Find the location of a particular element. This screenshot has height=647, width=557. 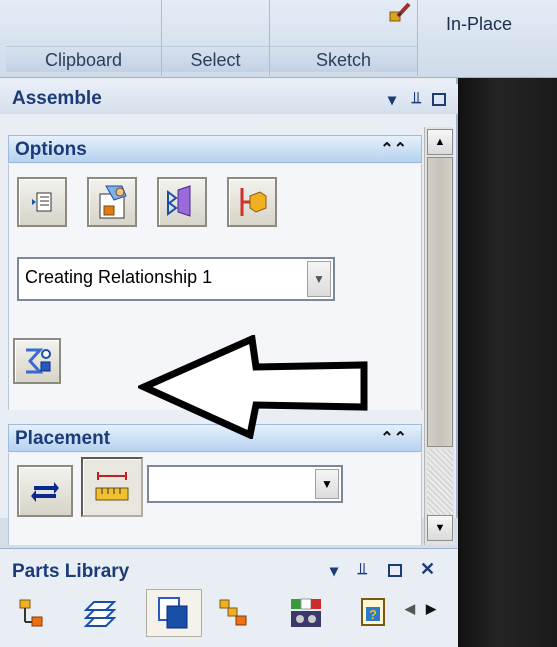

assemble-panel-titlebar: Assemble ▾ ⫫ is located at coordinates (229, 99).